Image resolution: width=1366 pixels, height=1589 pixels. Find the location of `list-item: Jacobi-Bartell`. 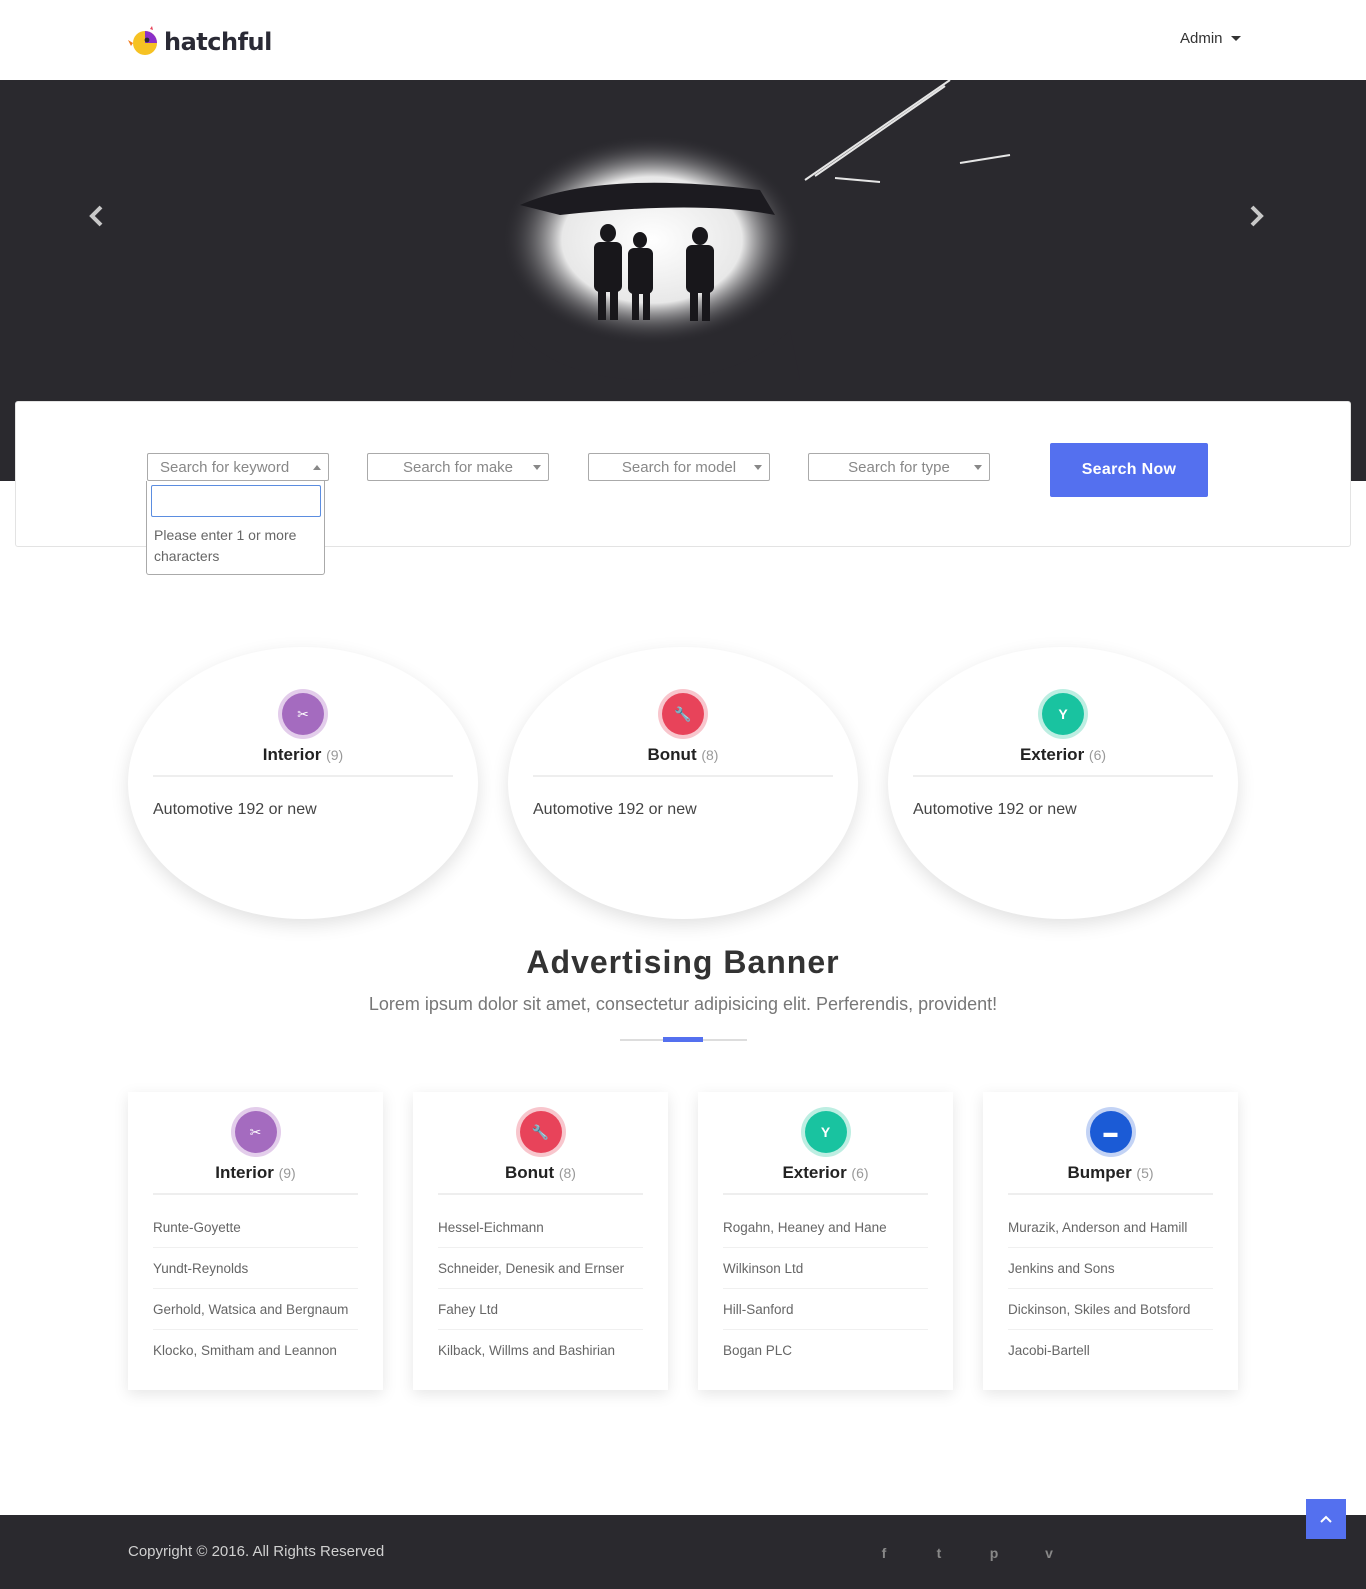

list-item: Jacobi-Bartell is located at coordinates (1110, 1350).